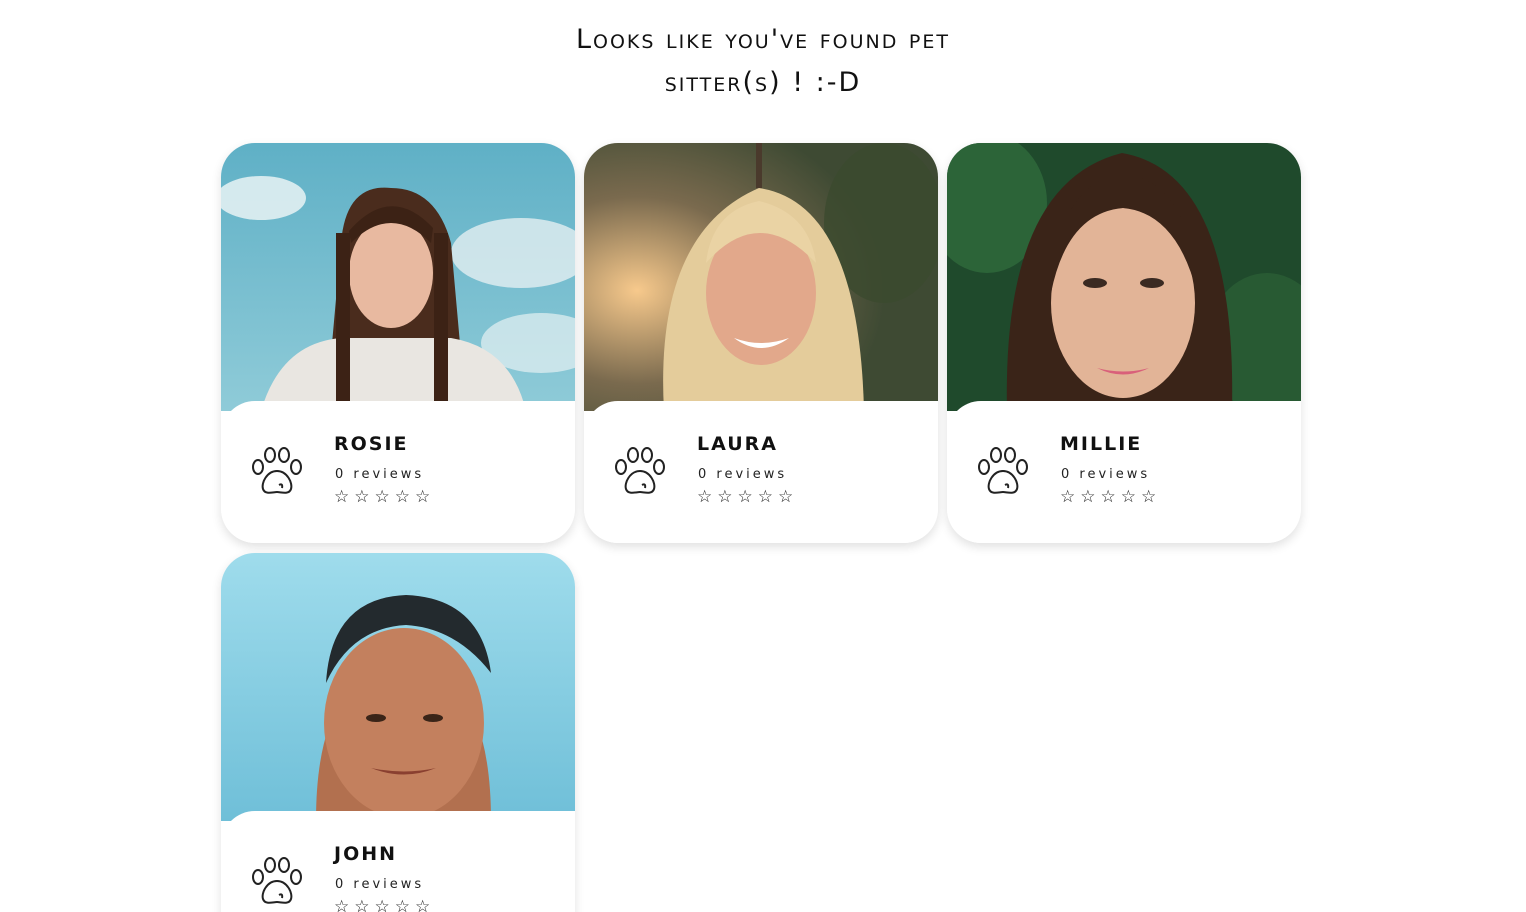  I want to click on sitter-name: LAURA, so click(737, 444).